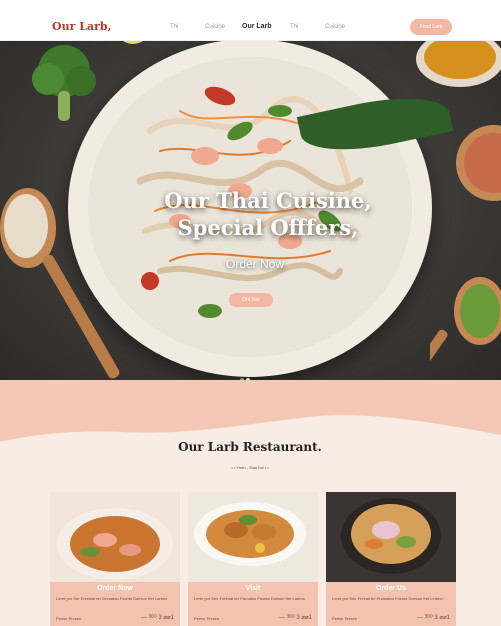 Image resolution: width=501 pixels, height=626 pixels. I want to click on section-title: Our Larb Restaurant., so click(250, 447).